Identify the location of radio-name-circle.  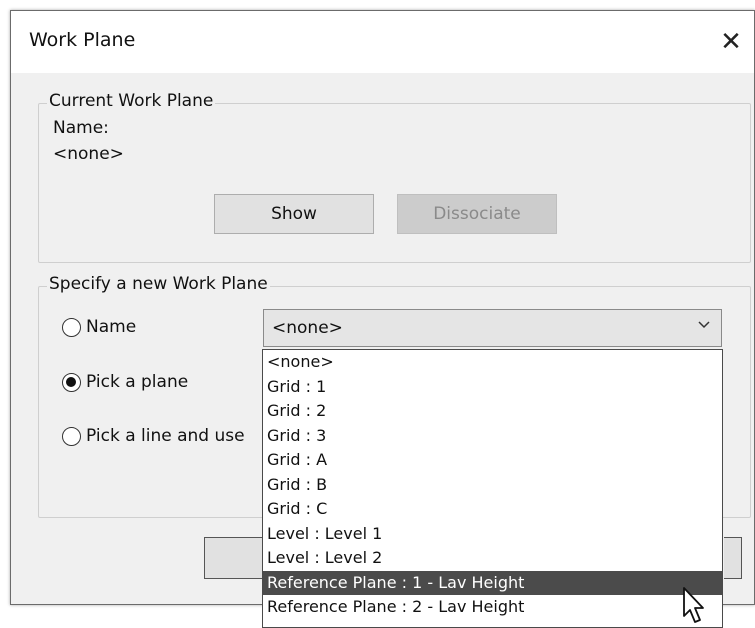
(71, 327).